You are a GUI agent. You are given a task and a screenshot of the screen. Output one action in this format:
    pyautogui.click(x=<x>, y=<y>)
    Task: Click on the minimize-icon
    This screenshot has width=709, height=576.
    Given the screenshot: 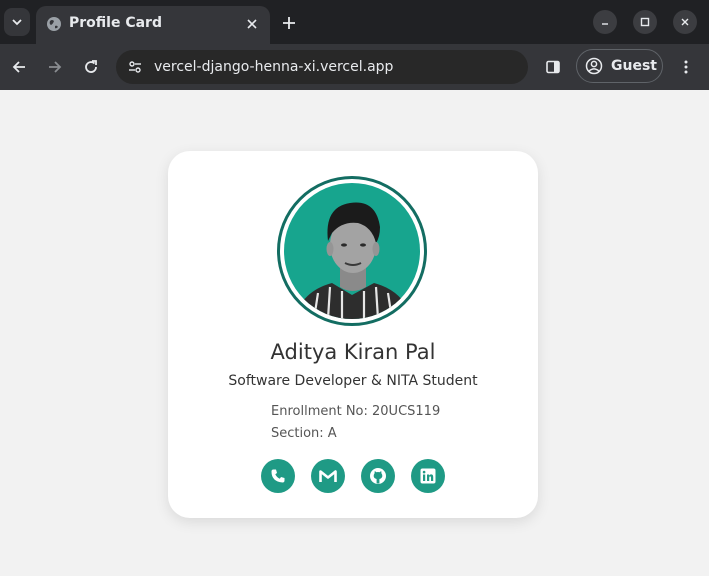 What is the action you would take?
    pyautogui.click(x=605, y=24)
    